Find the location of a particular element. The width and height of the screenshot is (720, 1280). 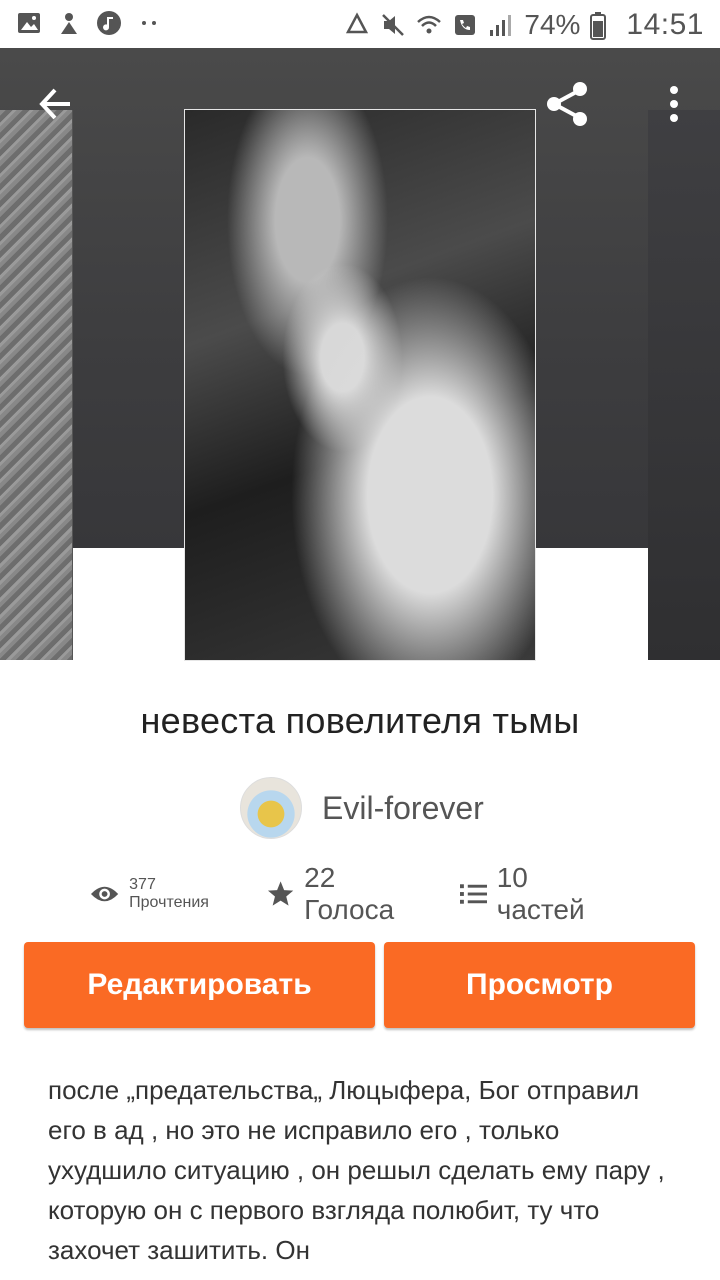

more-vertical-icon is located at coordinates (674, 104).